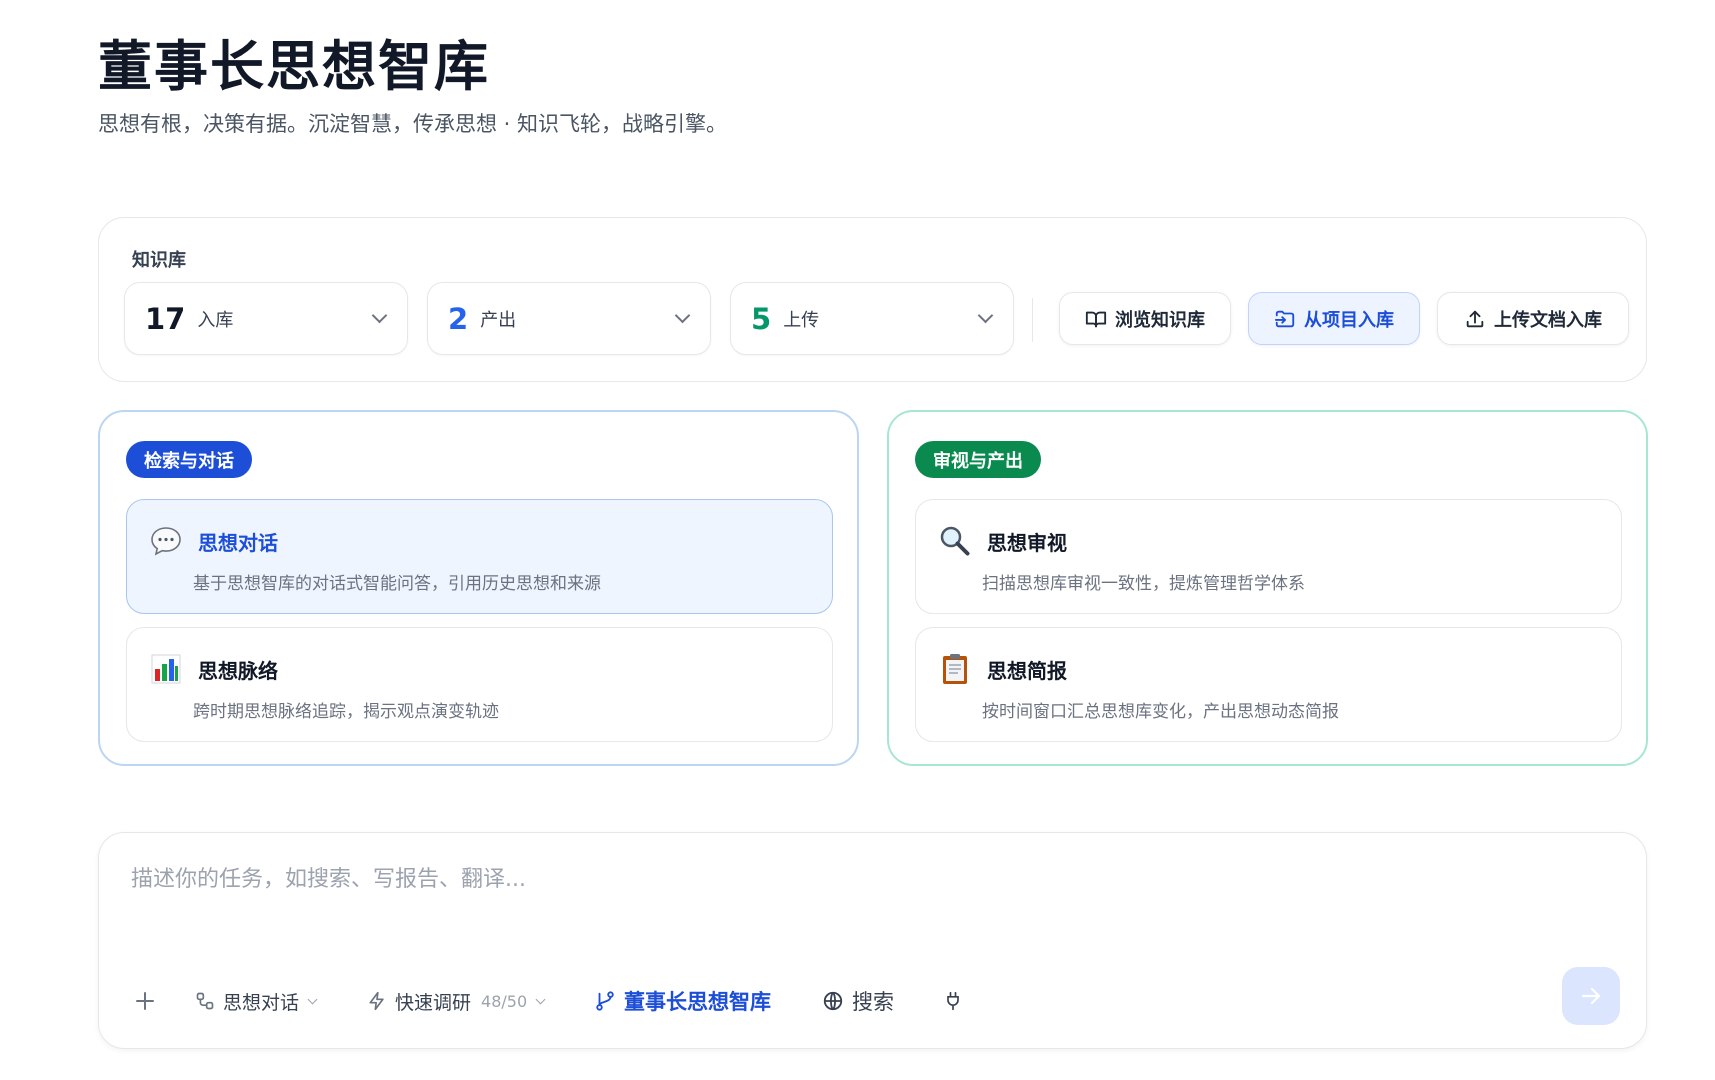  Describe the element at coordinates (1284, 318) in the screenshot. I see `folder-import-icon` at that location.